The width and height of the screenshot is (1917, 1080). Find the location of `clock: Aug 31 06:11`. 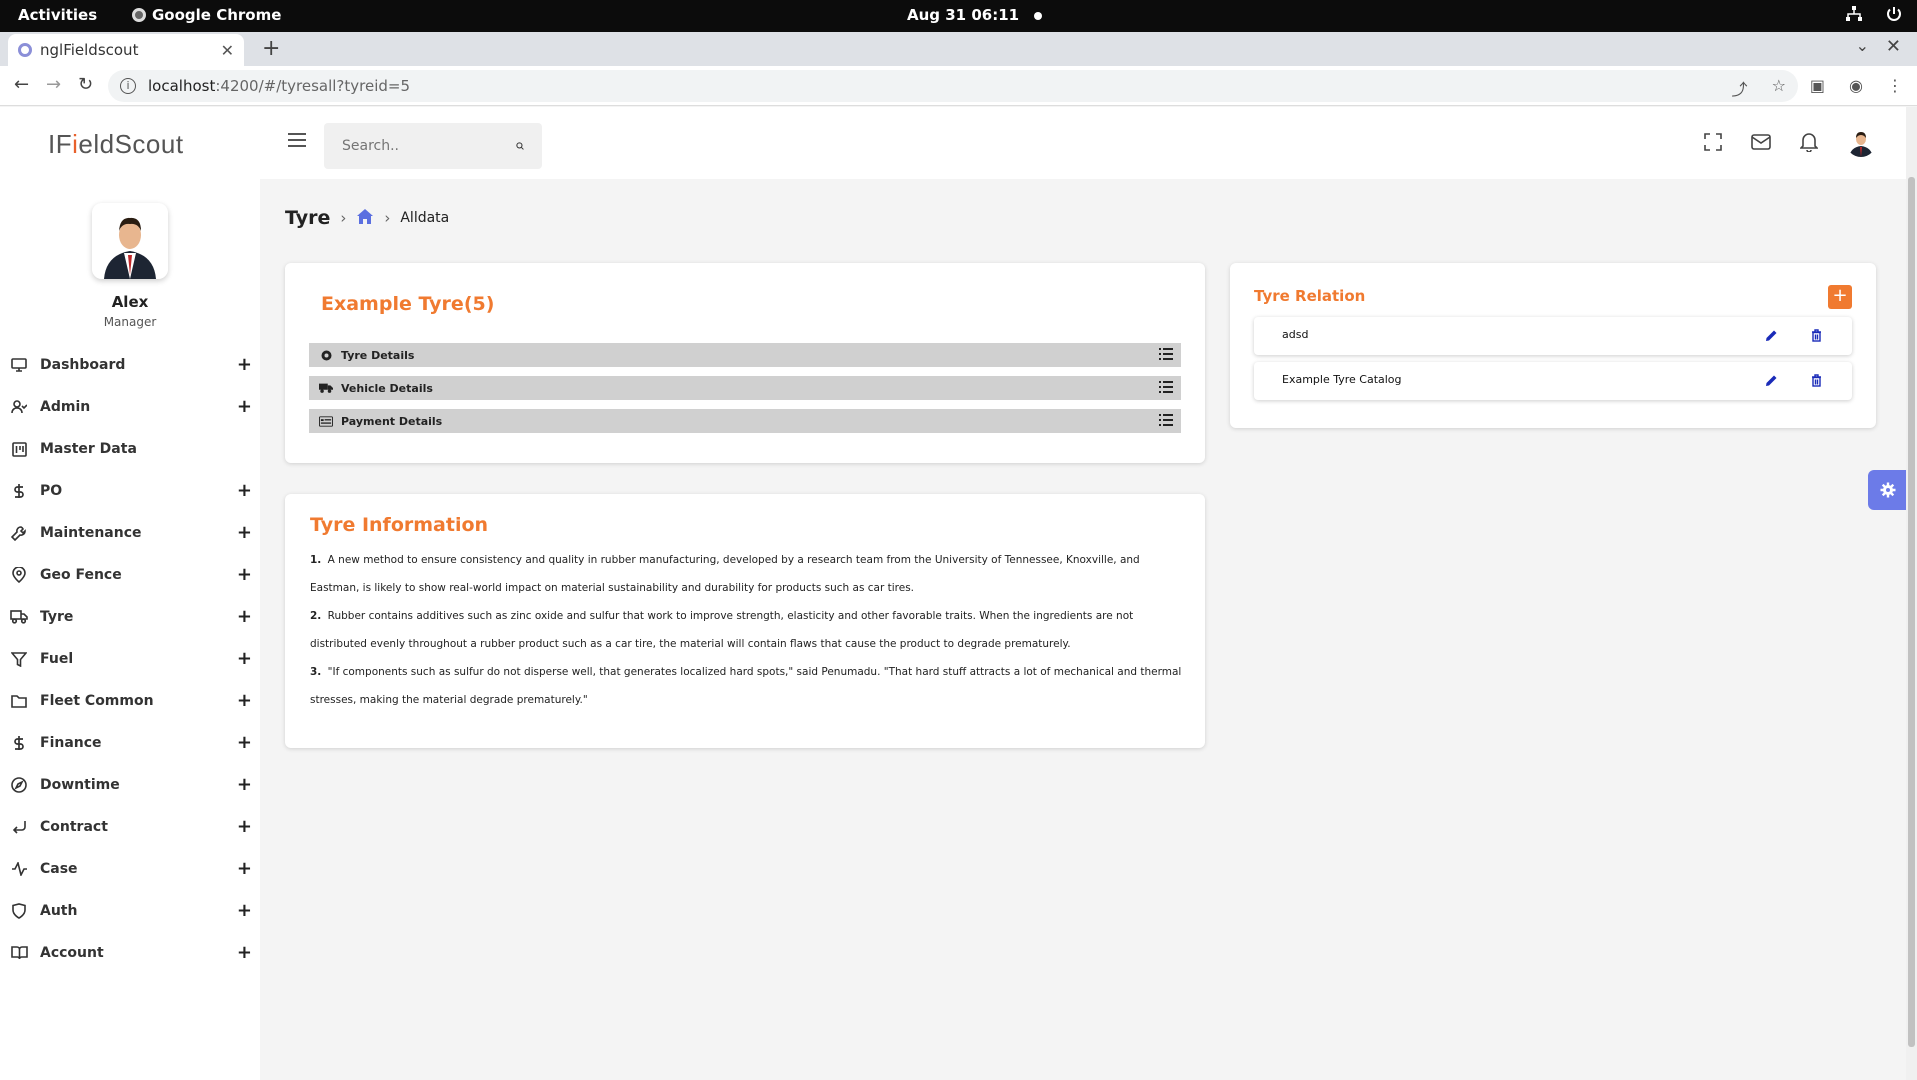

clock: Aug 31 06:11 is located at coordinates (963, 15).